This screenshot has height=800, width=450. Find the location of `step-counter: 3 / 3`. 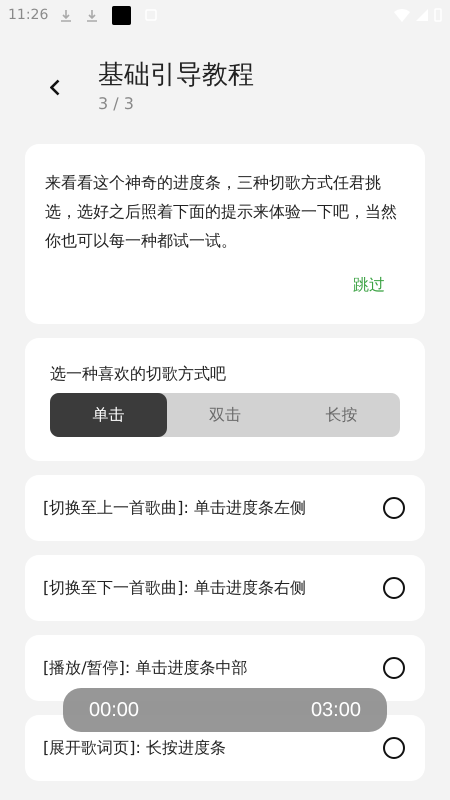

step-counter: 3 / 3 is located at coordinates (116, 103).